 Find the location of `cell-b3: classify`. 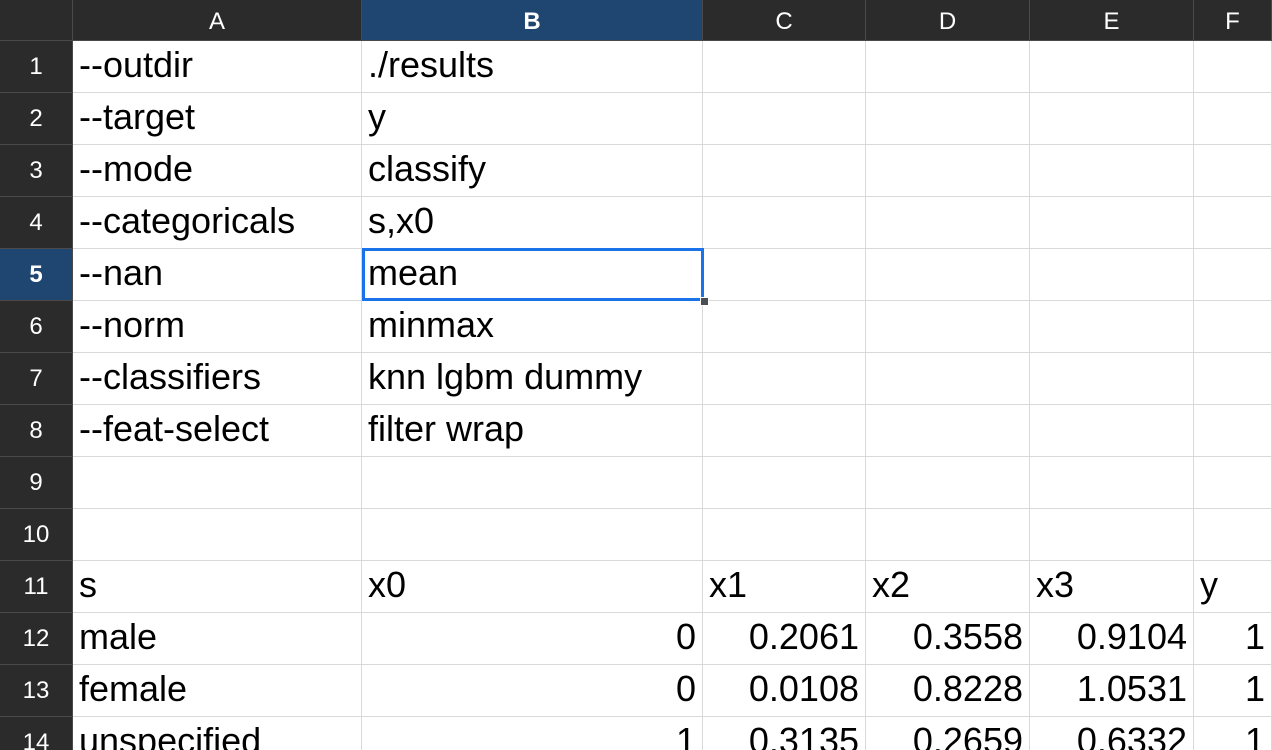

cell-b3: classify is located at coordinates (532, 171).